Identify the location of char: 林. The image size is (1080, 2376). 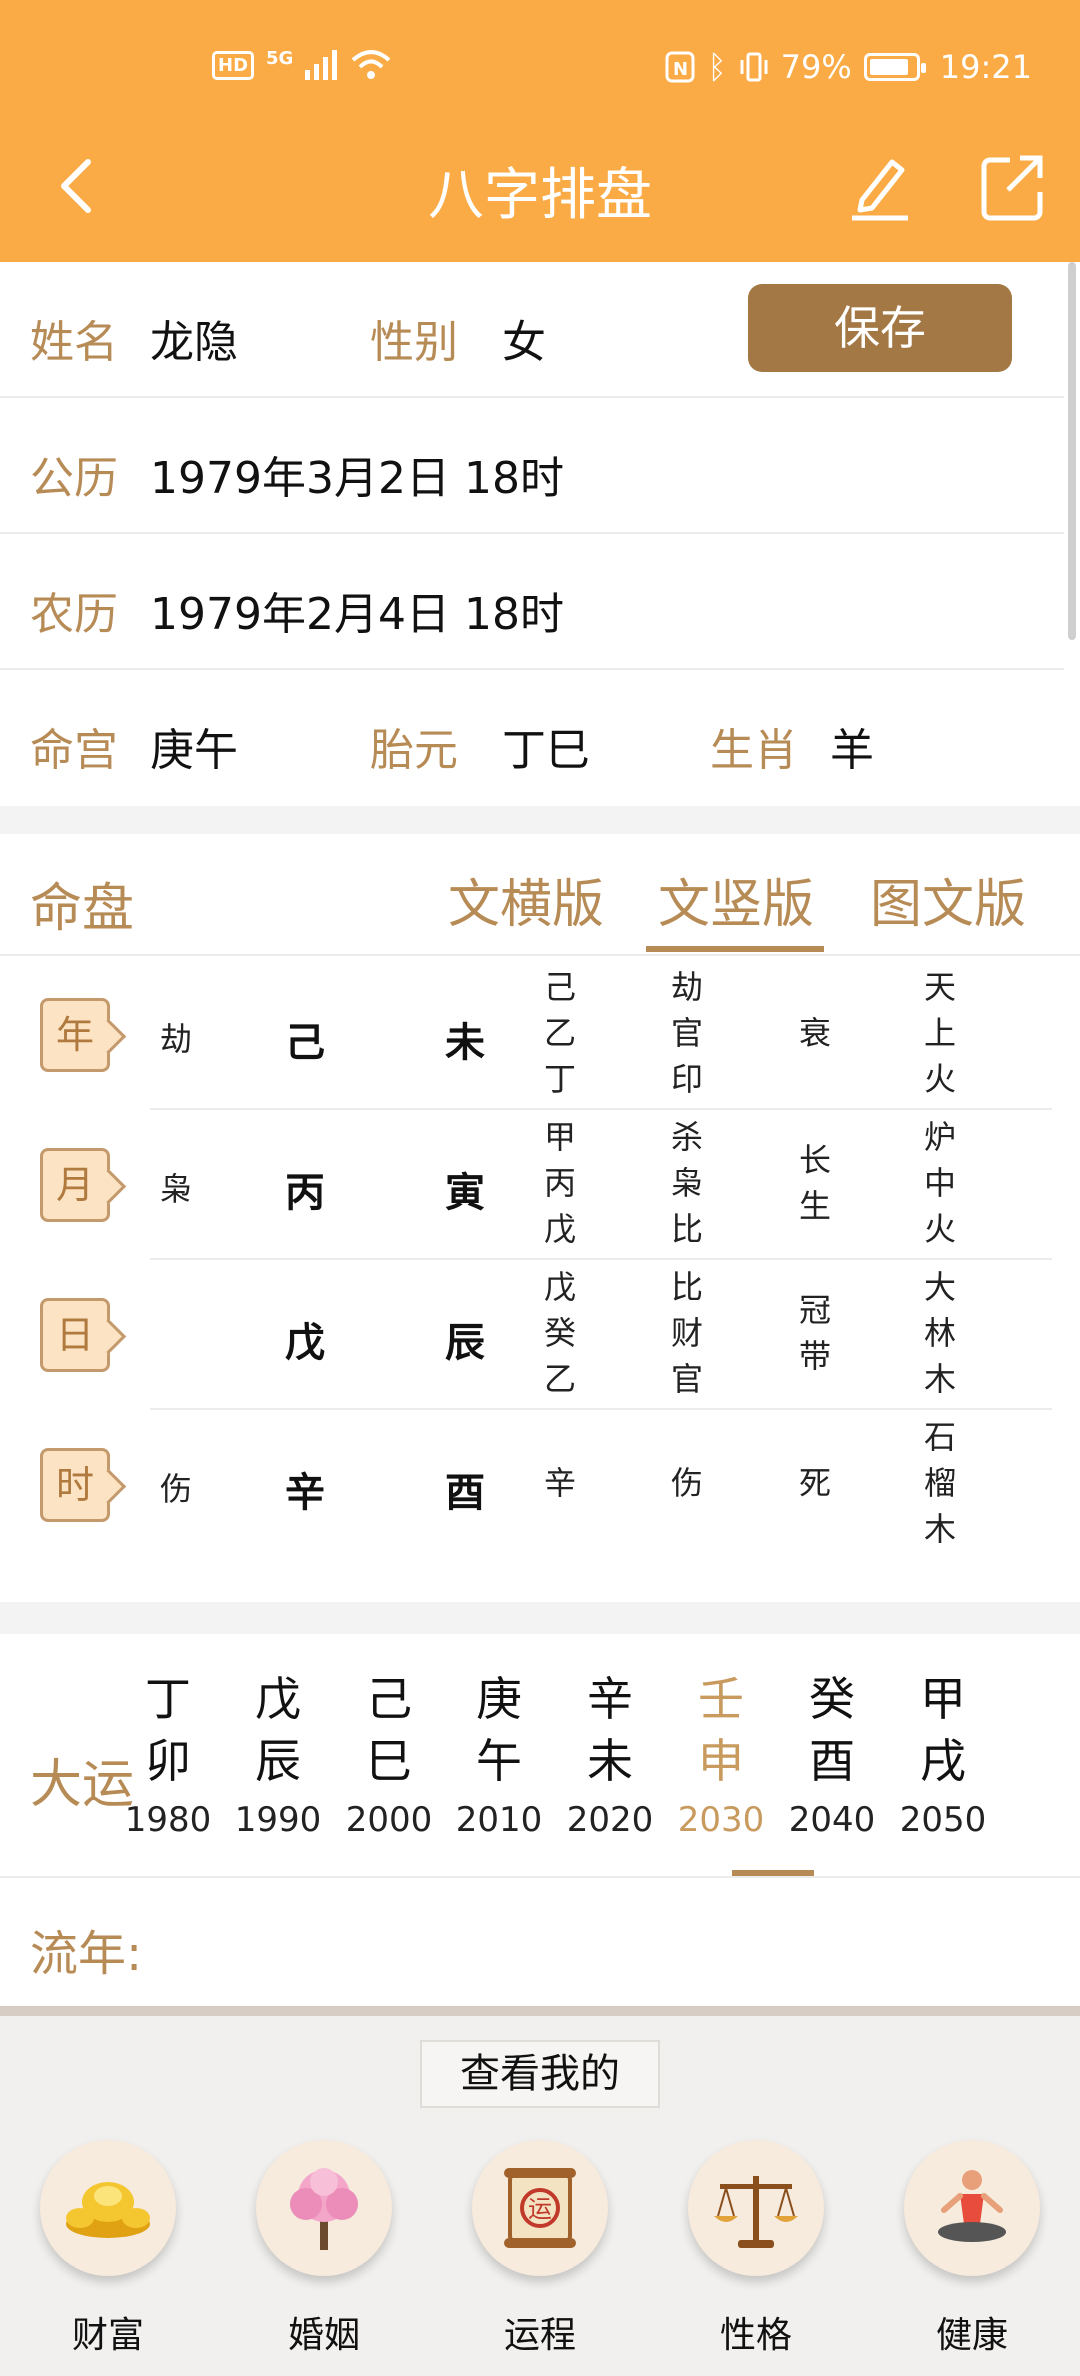
(939, 1333).